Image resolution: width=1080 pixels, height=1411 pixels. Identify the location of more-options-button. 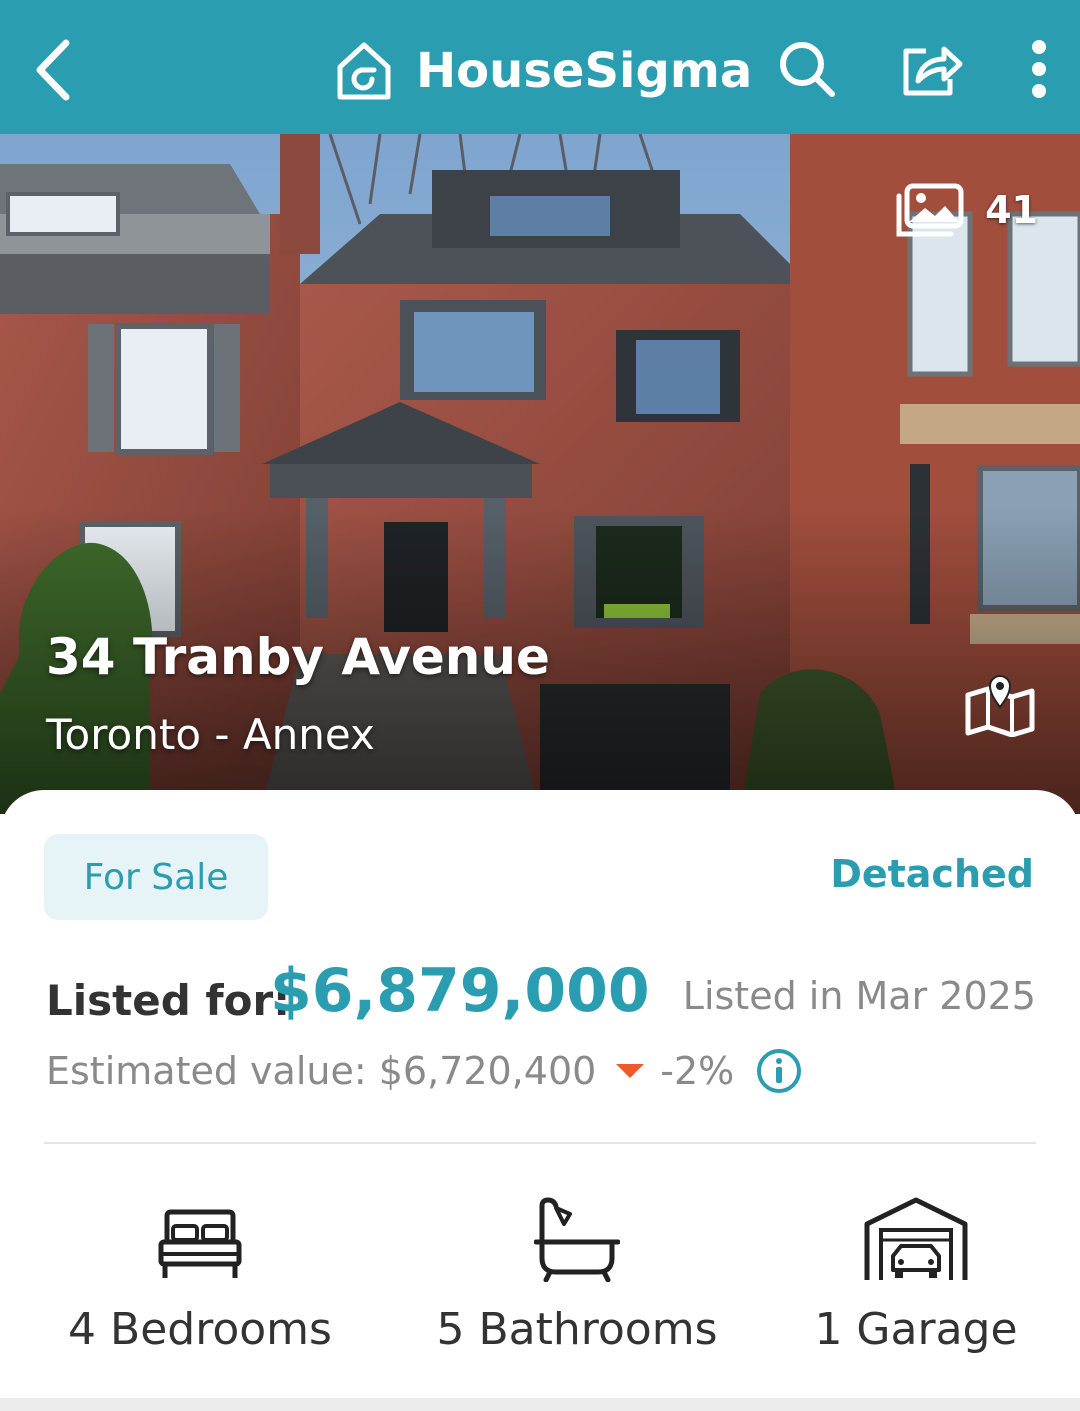
(1039, 69).